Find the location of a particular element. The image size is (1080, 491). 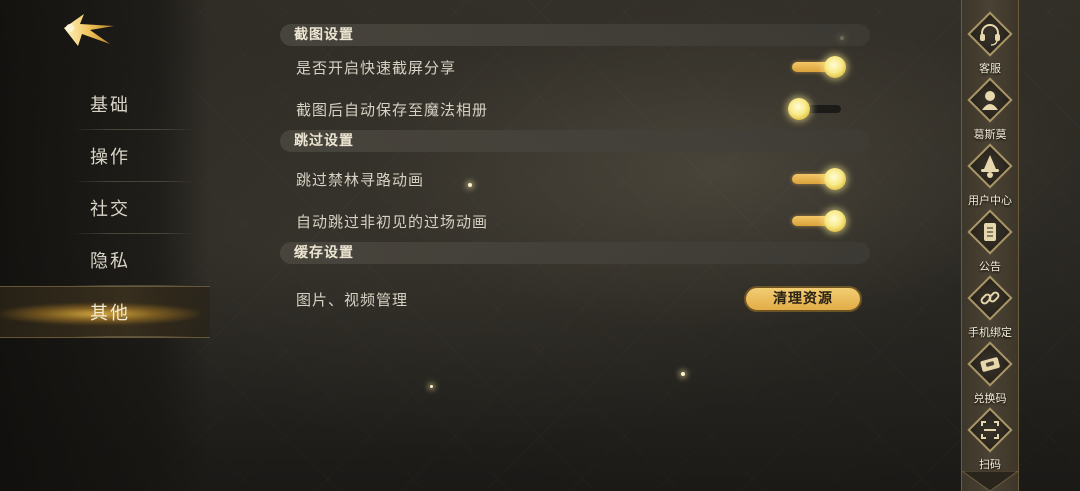

nav-item-other: 其他 is located at coordinates (105, 312).